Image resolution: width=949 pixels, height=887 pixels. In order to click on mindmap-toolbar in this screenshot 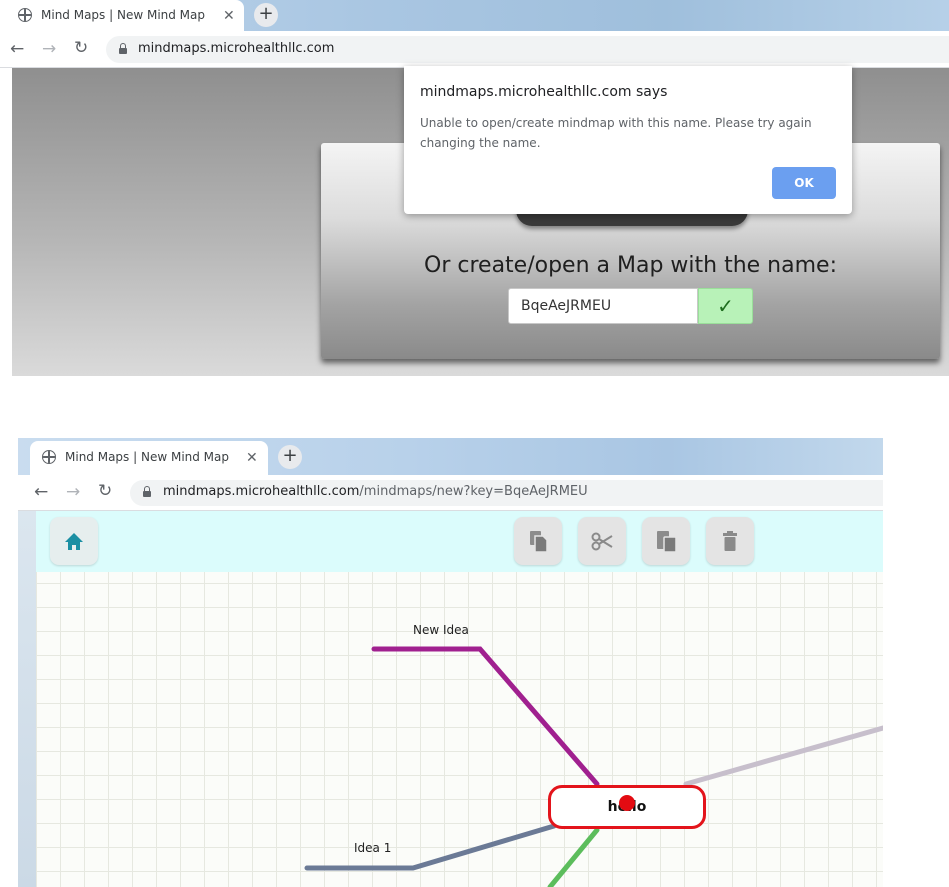, I will do `click(459, 541)`.